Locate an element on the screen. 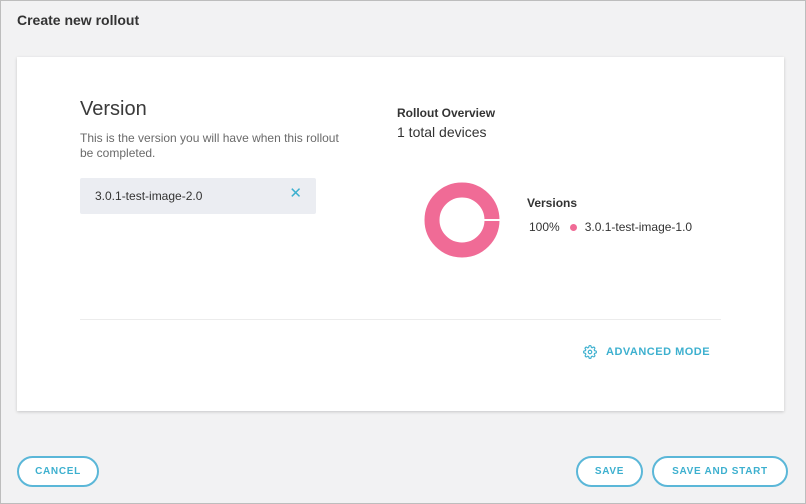 This screenshot has height=504, width=806. section-divider is located at coordinates (400, 319).